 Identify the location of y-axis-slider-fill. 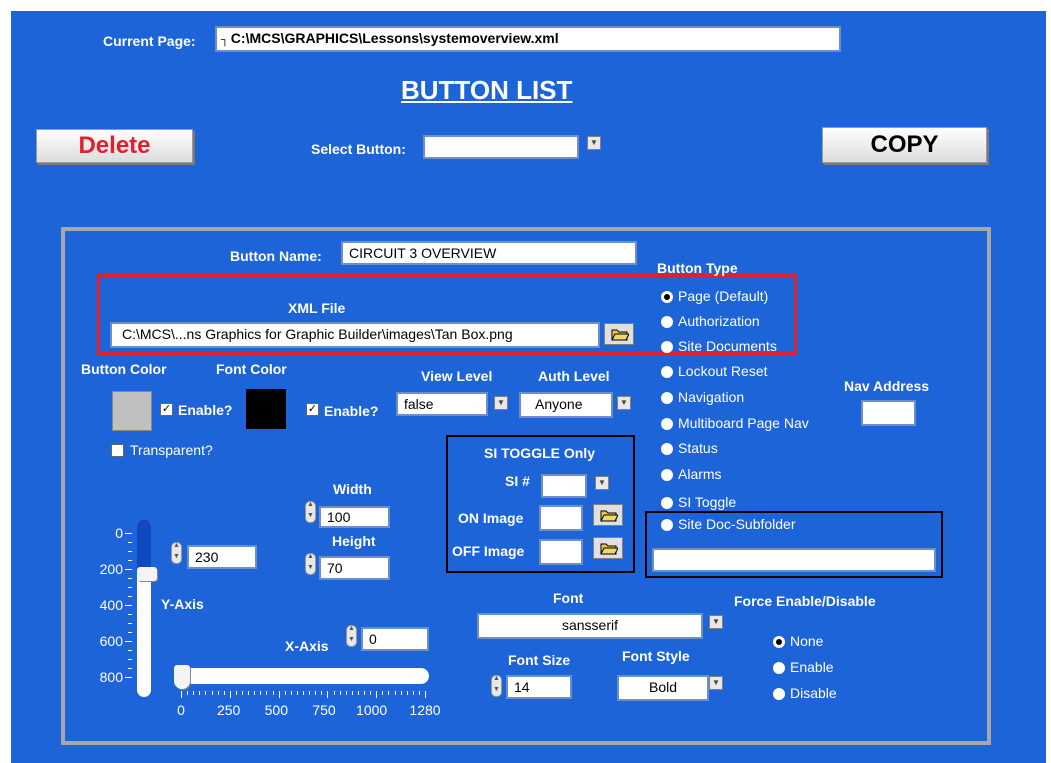
(144, 545).